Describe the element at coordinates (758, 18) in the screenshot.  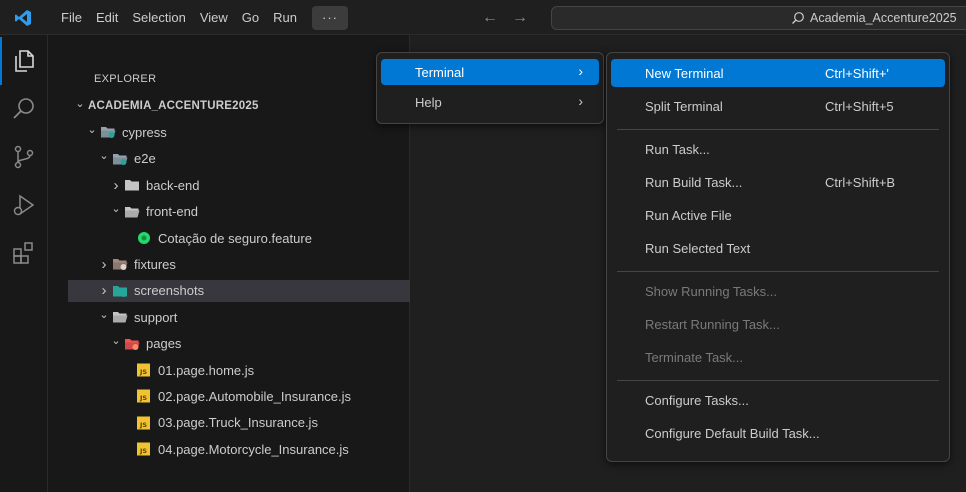
I see `command-center-search: Academia_Accenture2025` at that location.